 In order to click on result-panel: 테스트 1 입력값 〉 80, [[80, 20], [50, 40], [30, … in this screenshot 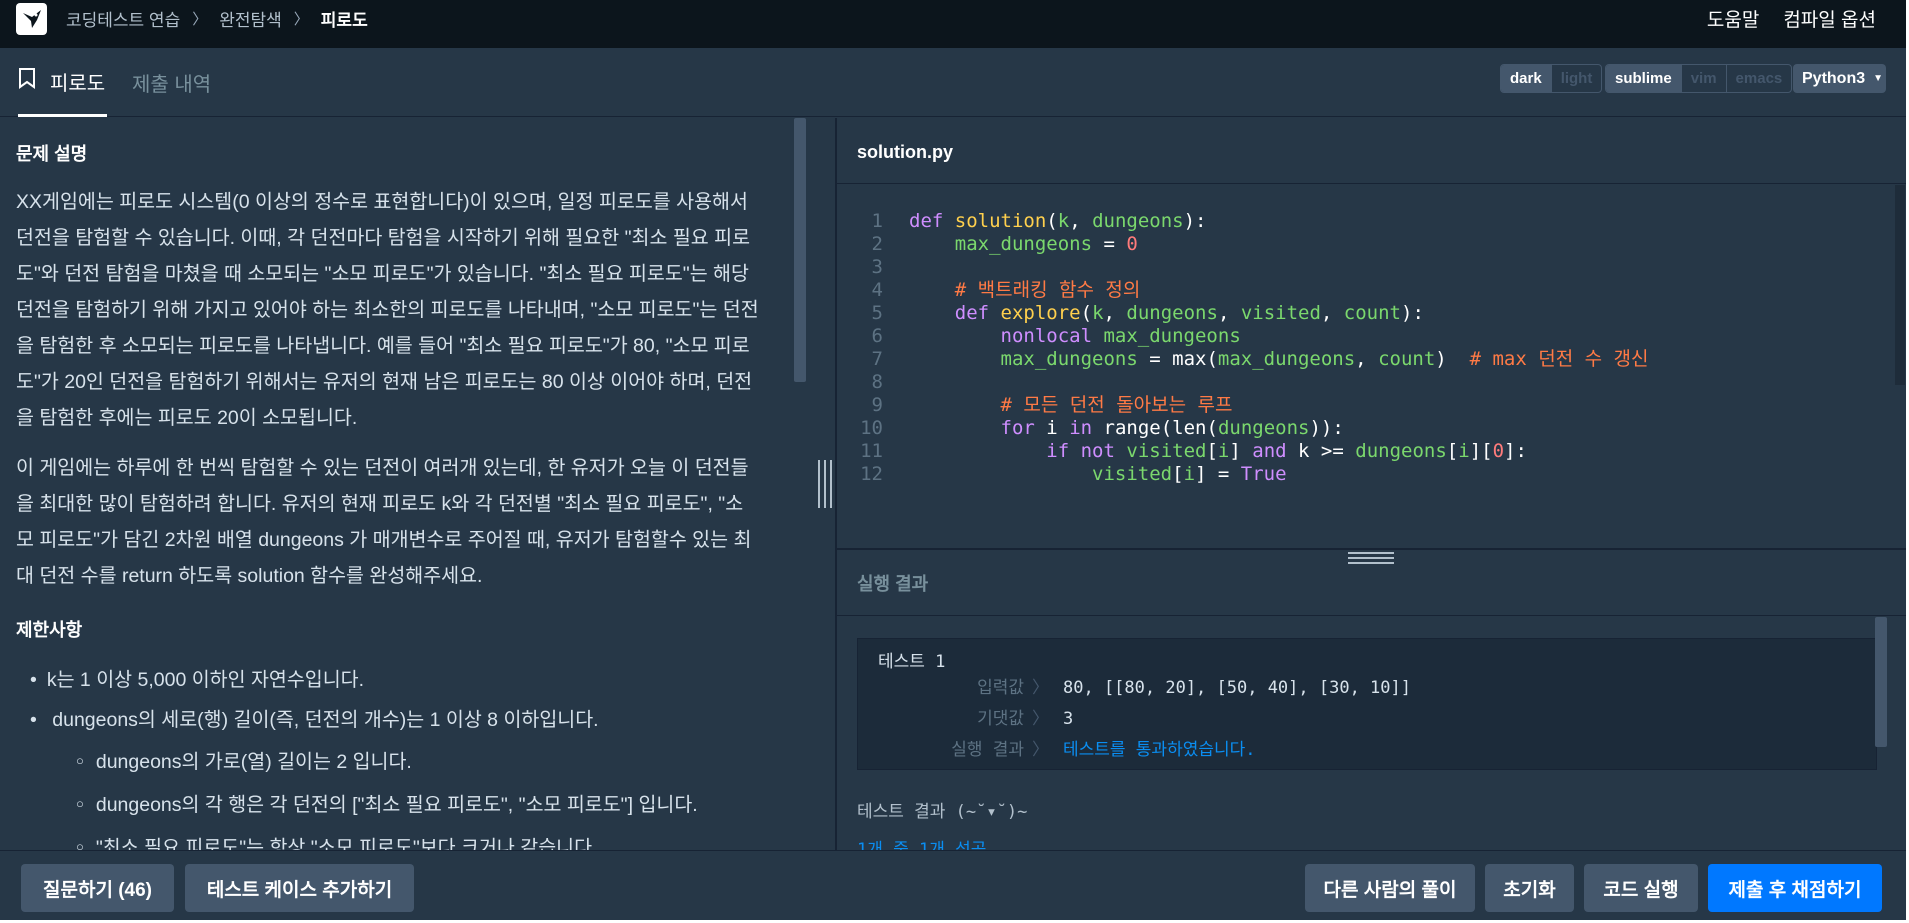, I will do `click(1371, 733)`.